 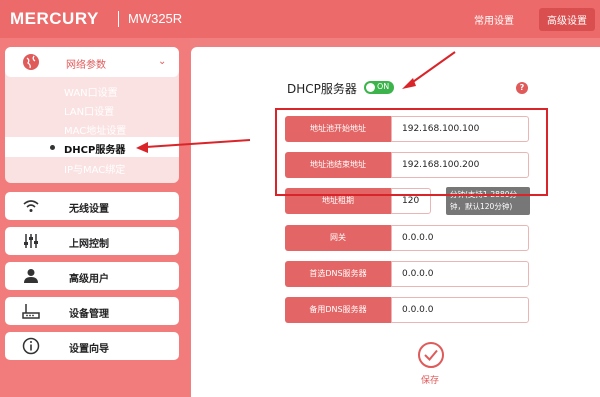 What do you see at coordinates (94, 168) in the screenshot?
I see `sidebar-sub-ipmac: IP与MAC绑定` at bounding box center [94, 168].